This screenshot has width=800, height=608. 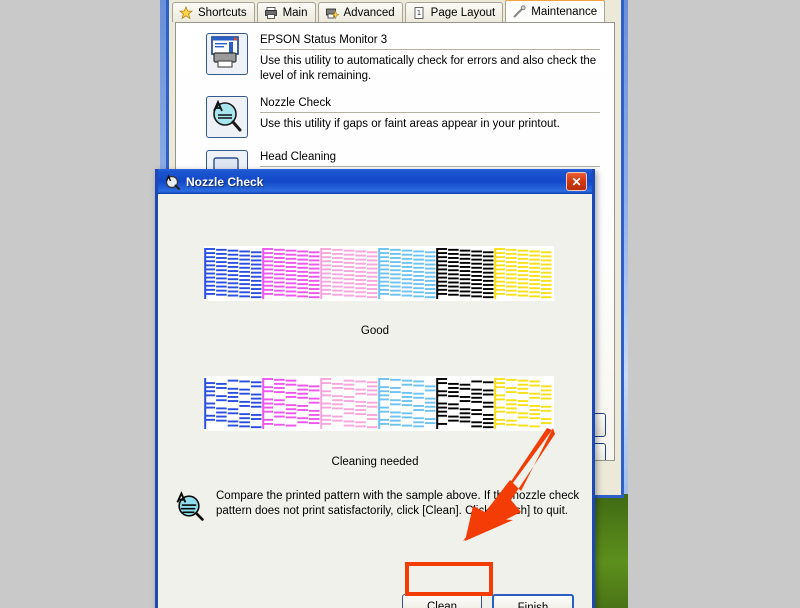 I want to click on tab-maintenance: Maintenance, so click(x=555, y=11).